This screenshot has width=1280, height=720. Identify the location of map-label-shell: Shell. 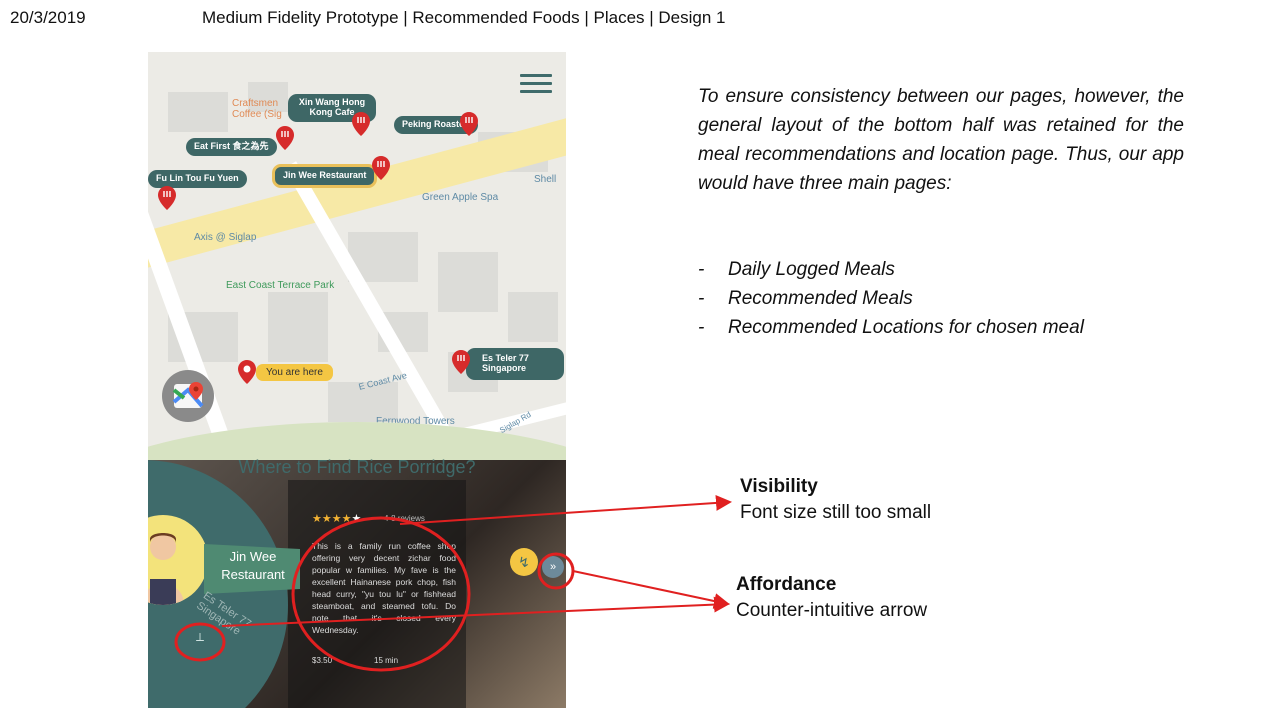
(545, 179).